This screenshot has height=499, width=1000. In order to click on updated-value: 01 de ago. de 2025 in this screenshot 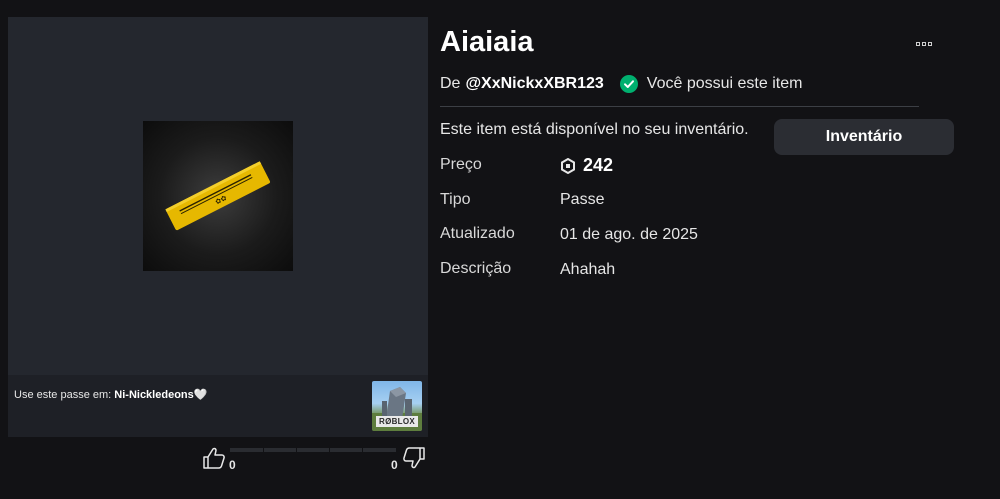, I will do `click(629, 234)`.